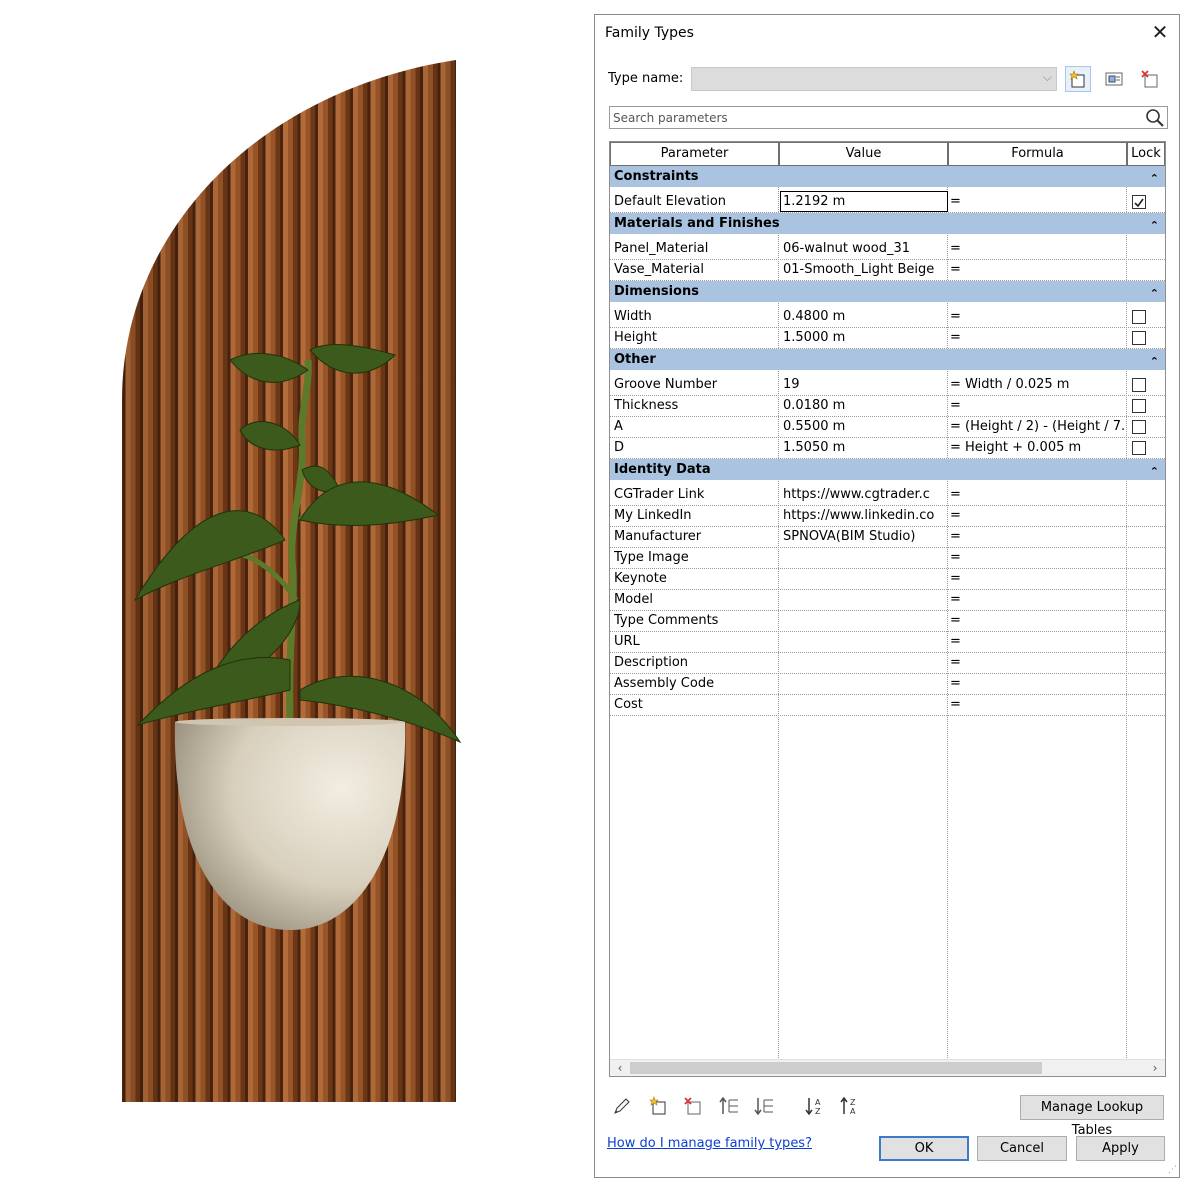  What do you see at coordinates (693, 1106) in the screenshot?
I see `delete-parameter-icon` at bounding box center [693, 1106].